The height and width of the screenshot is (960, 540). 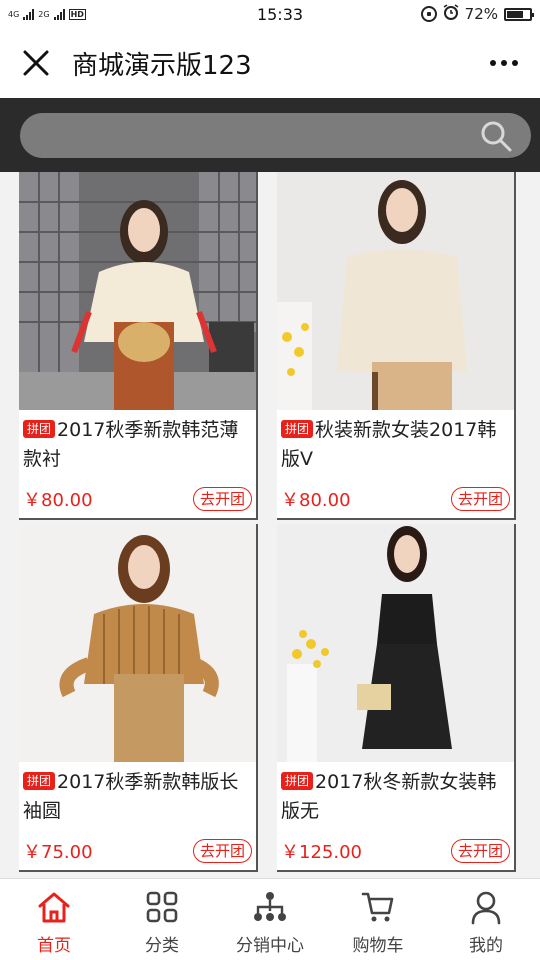 I want to click on tab-category: 分类, so click(x=162, y=919).